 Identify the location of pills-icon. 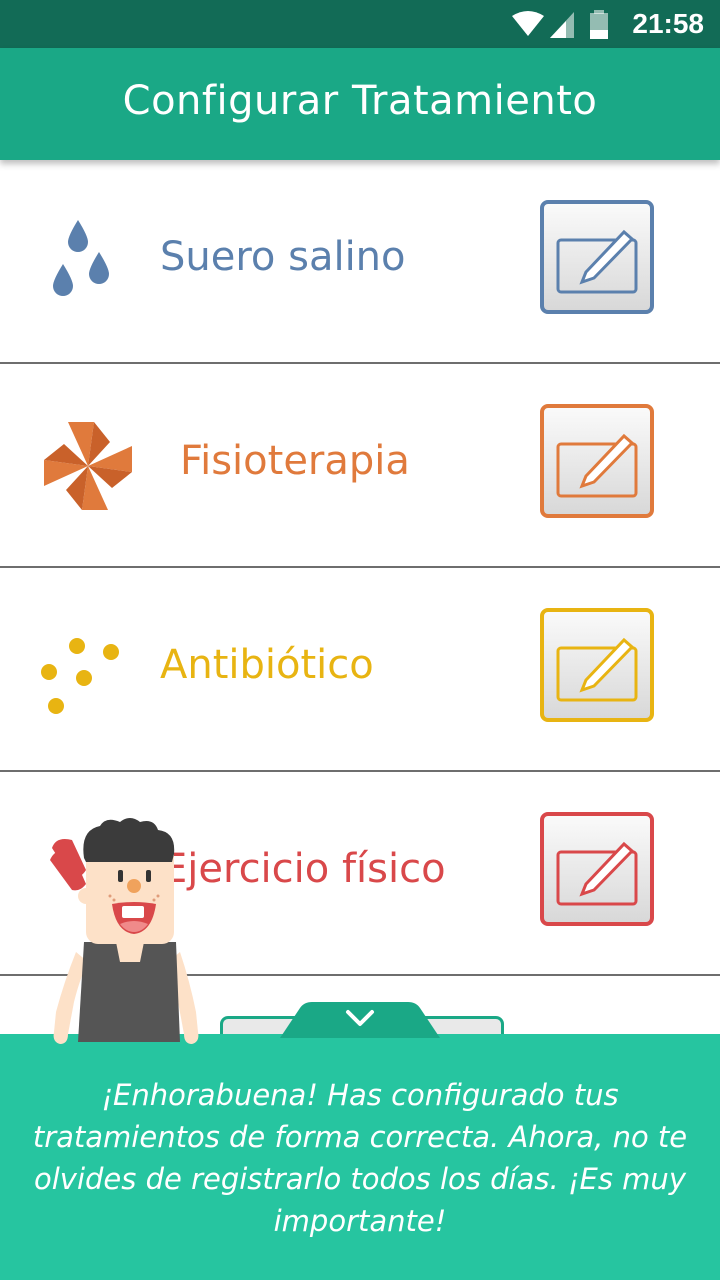
(80, 676).